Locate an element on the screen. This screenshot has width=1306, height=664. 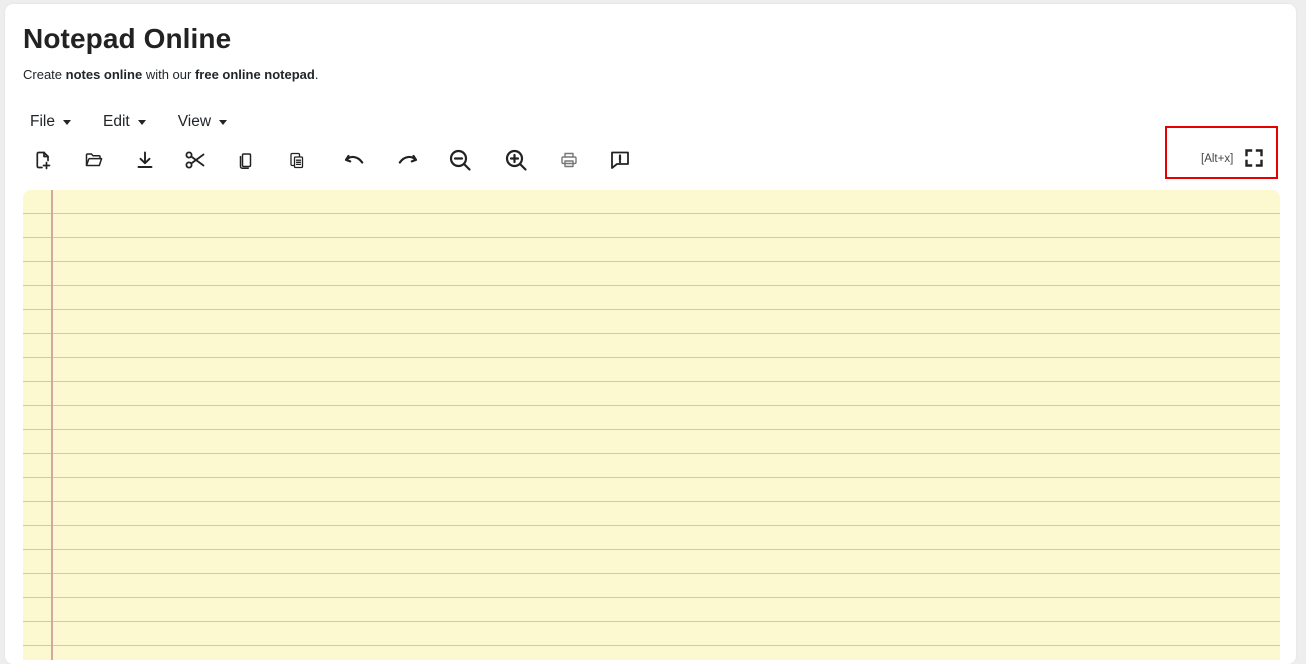
menu-edit: Edit is located at coordinates (124, 122).